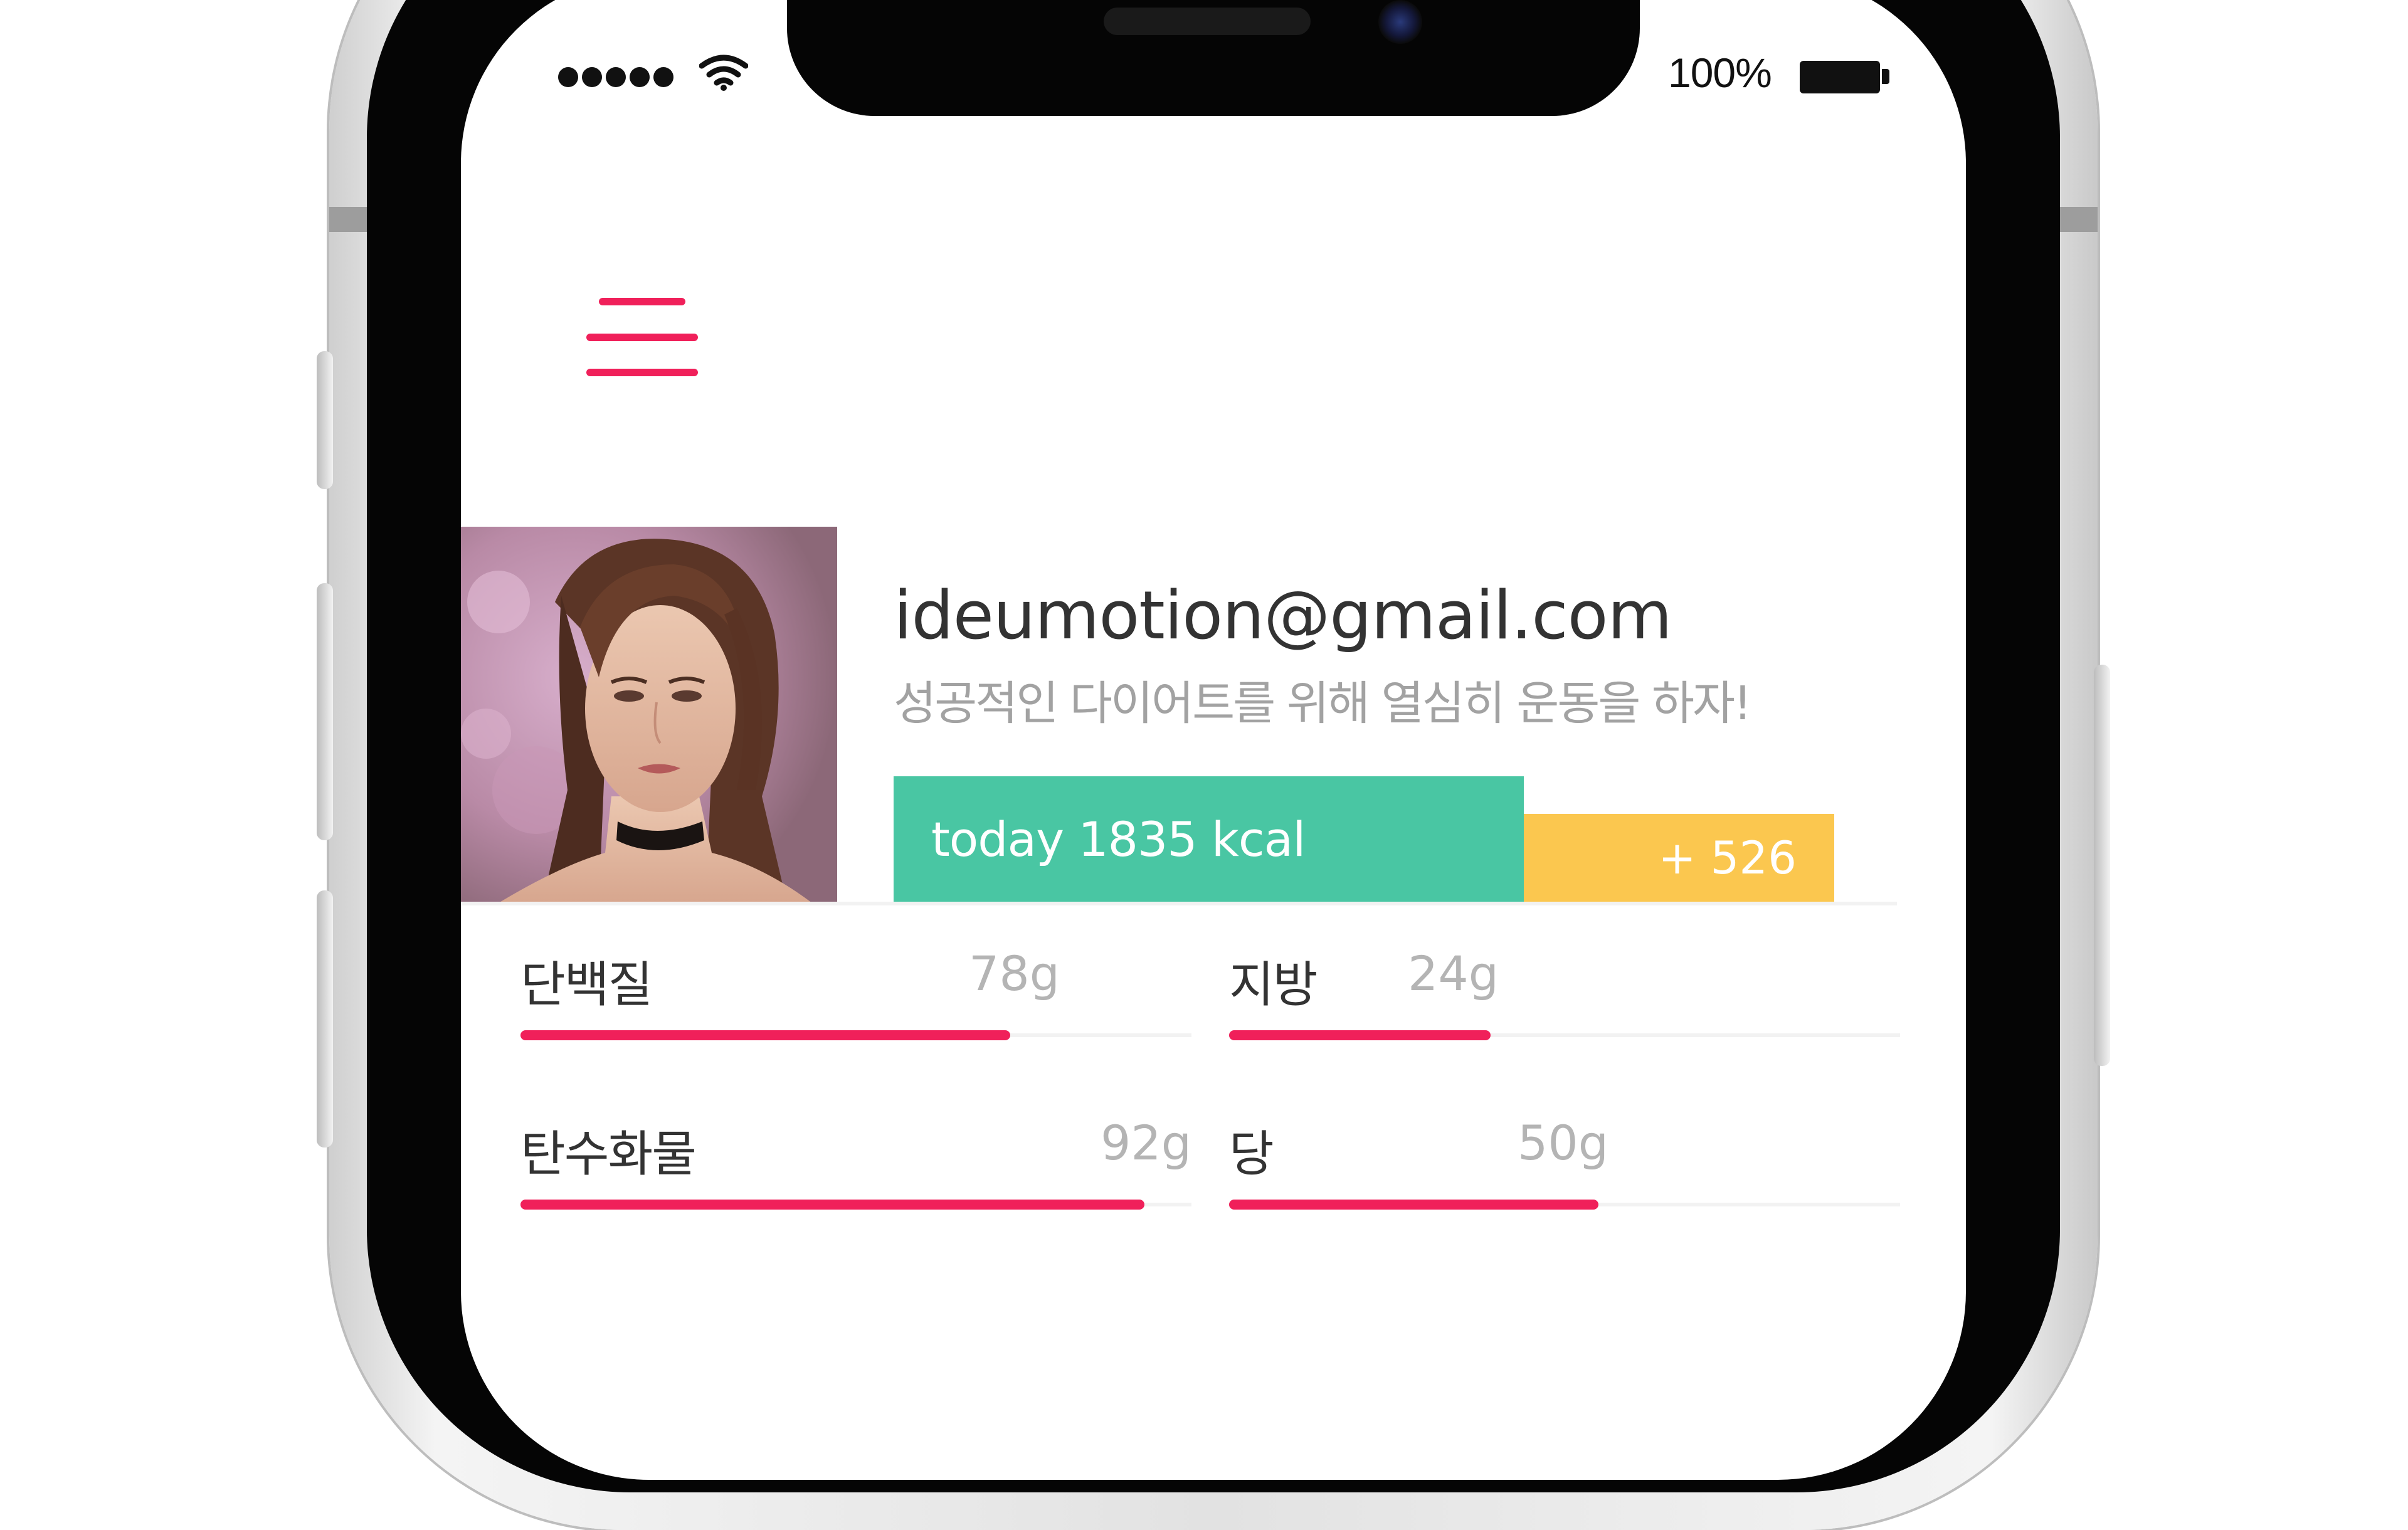  Describe the element at coordinates (1118, 839) in the screenshot. I see `today-calories-label: today 1835 kcal` at that location.